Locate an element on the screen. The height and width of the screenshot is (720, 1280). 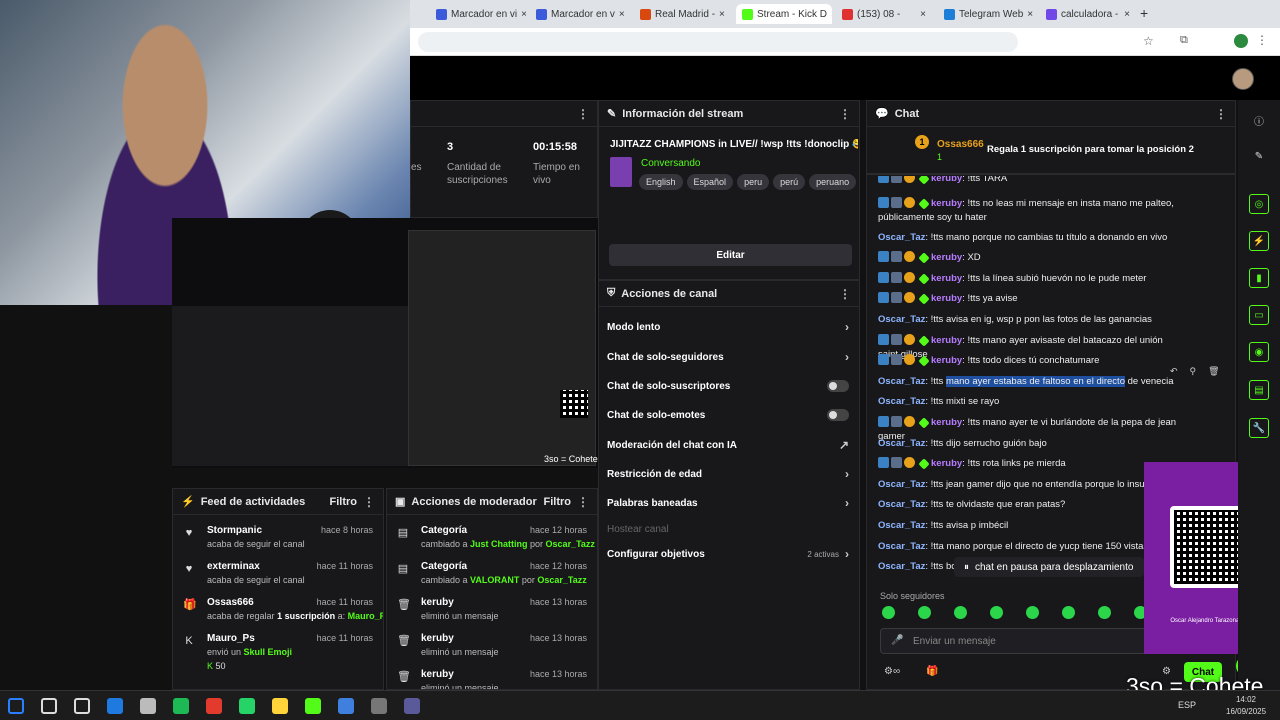
stats-menu-icon: ⋮ is located at coordinates (583, 114).